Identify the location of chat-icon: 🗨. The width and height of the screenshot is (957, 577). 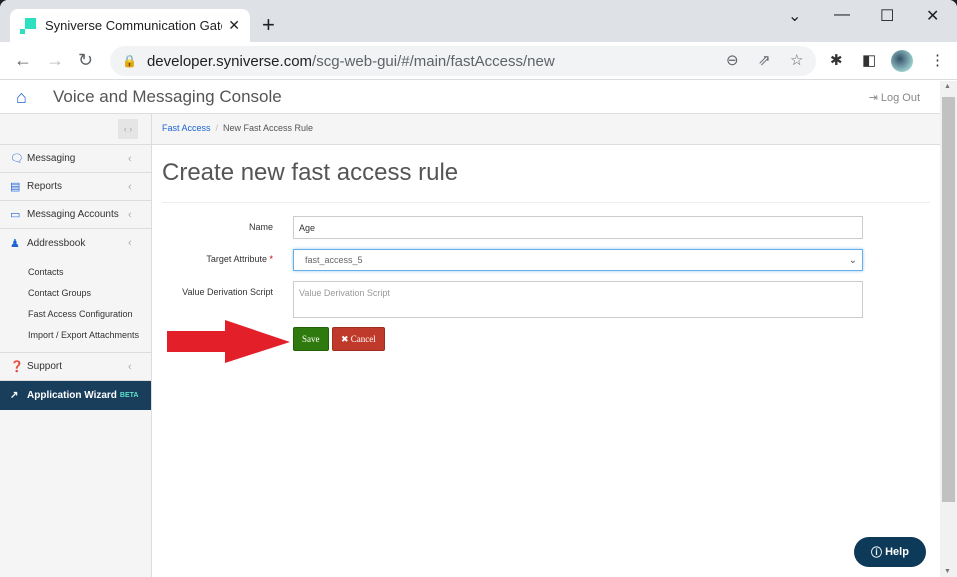
(17, 159).